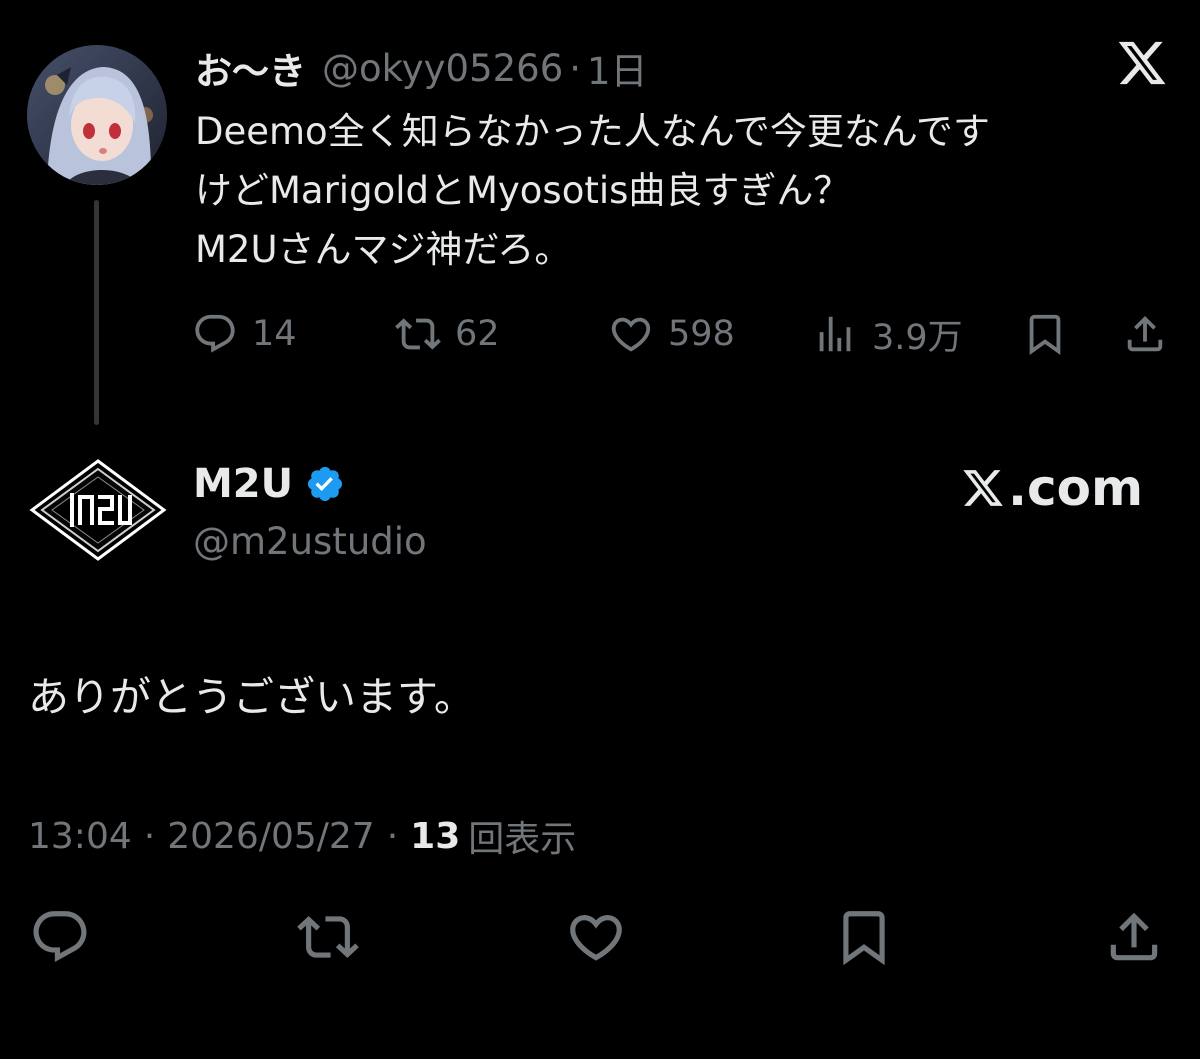 The height and width of the screenshot is (1059, 1200). Describe the element at coordinates (251, 697) in the screenshot. I see `tweet-text: ありがとうございます。` at that location.